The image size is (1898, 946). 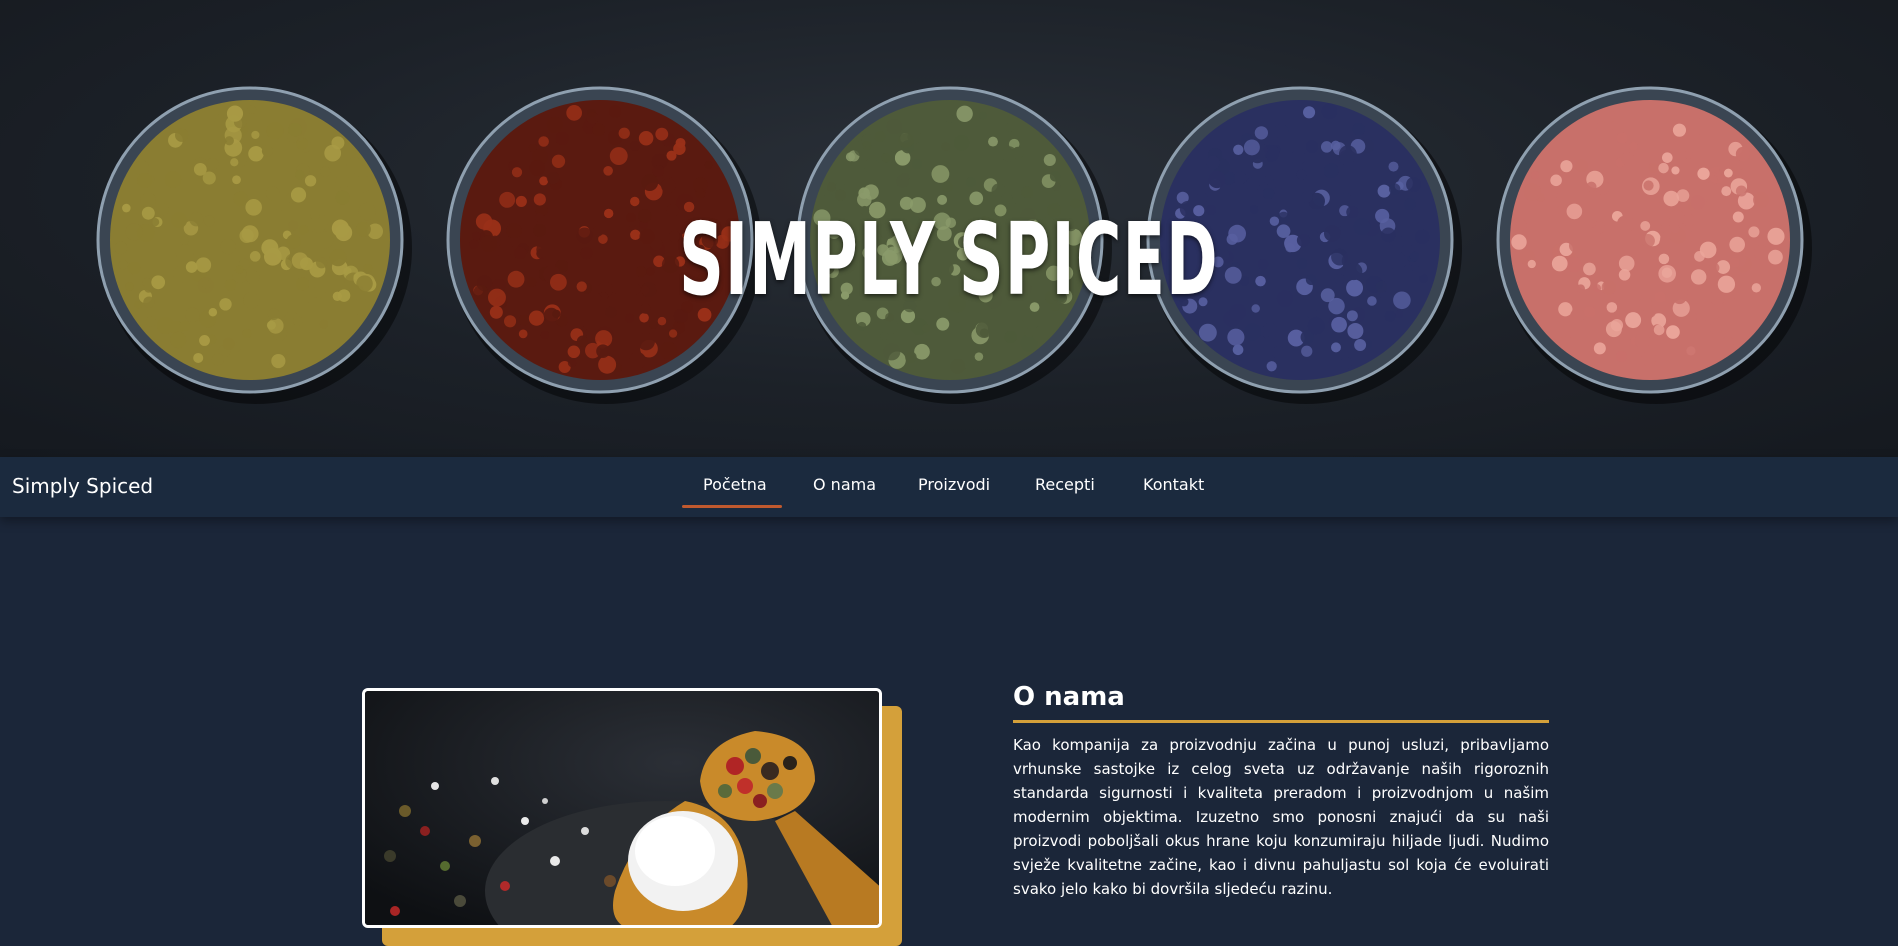 I want to click on about-heading: O nama, so click(x=1281, y=702).